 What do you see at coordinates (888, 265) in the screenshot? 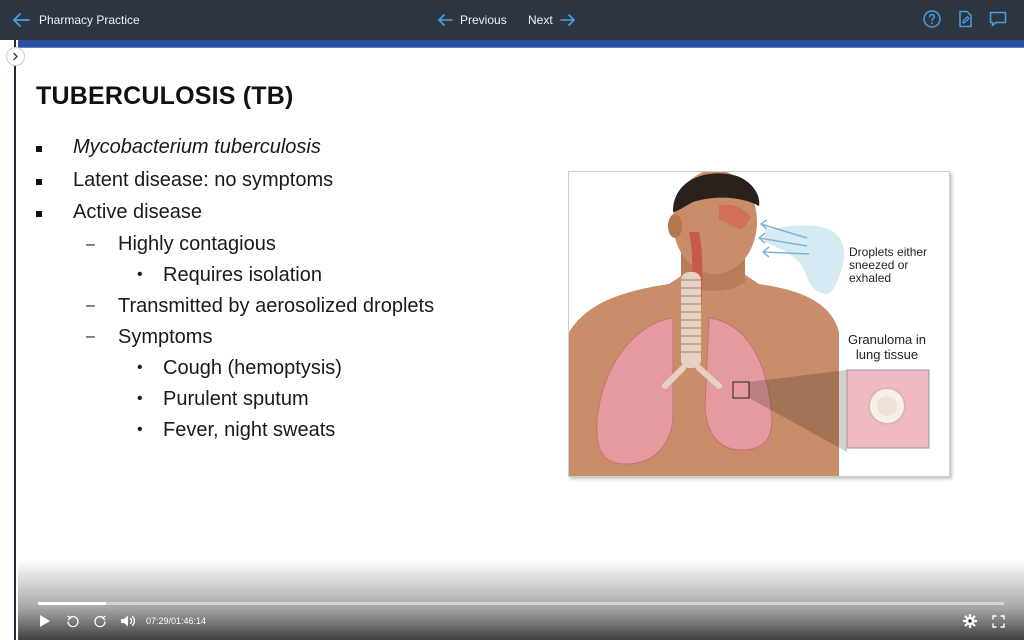
I see `droplets-caption: Droplets either sneezed or exhaled` at bounding box center [888, 265].